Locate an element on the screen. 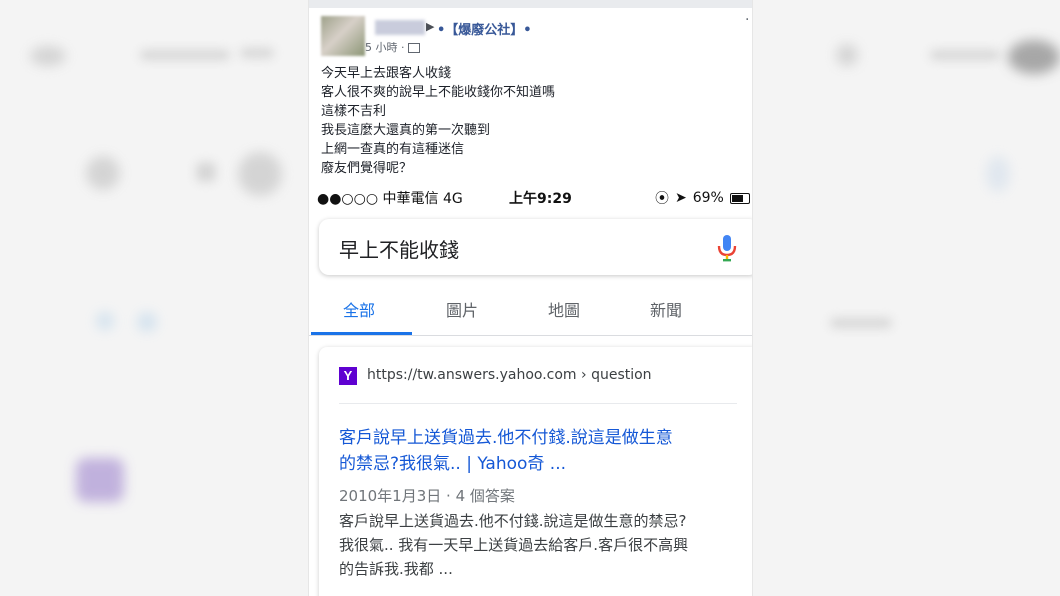 This screenshot has height=596, width=1060. post-line: 我長這麼大還真的第一次聽到 is located at coordinates (406, 130).